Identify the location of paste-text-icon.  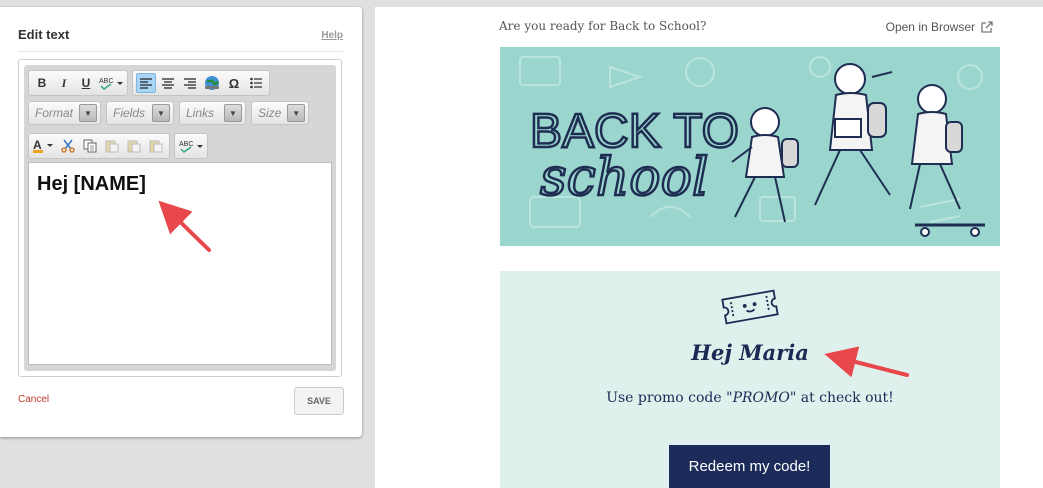
(134, 146).